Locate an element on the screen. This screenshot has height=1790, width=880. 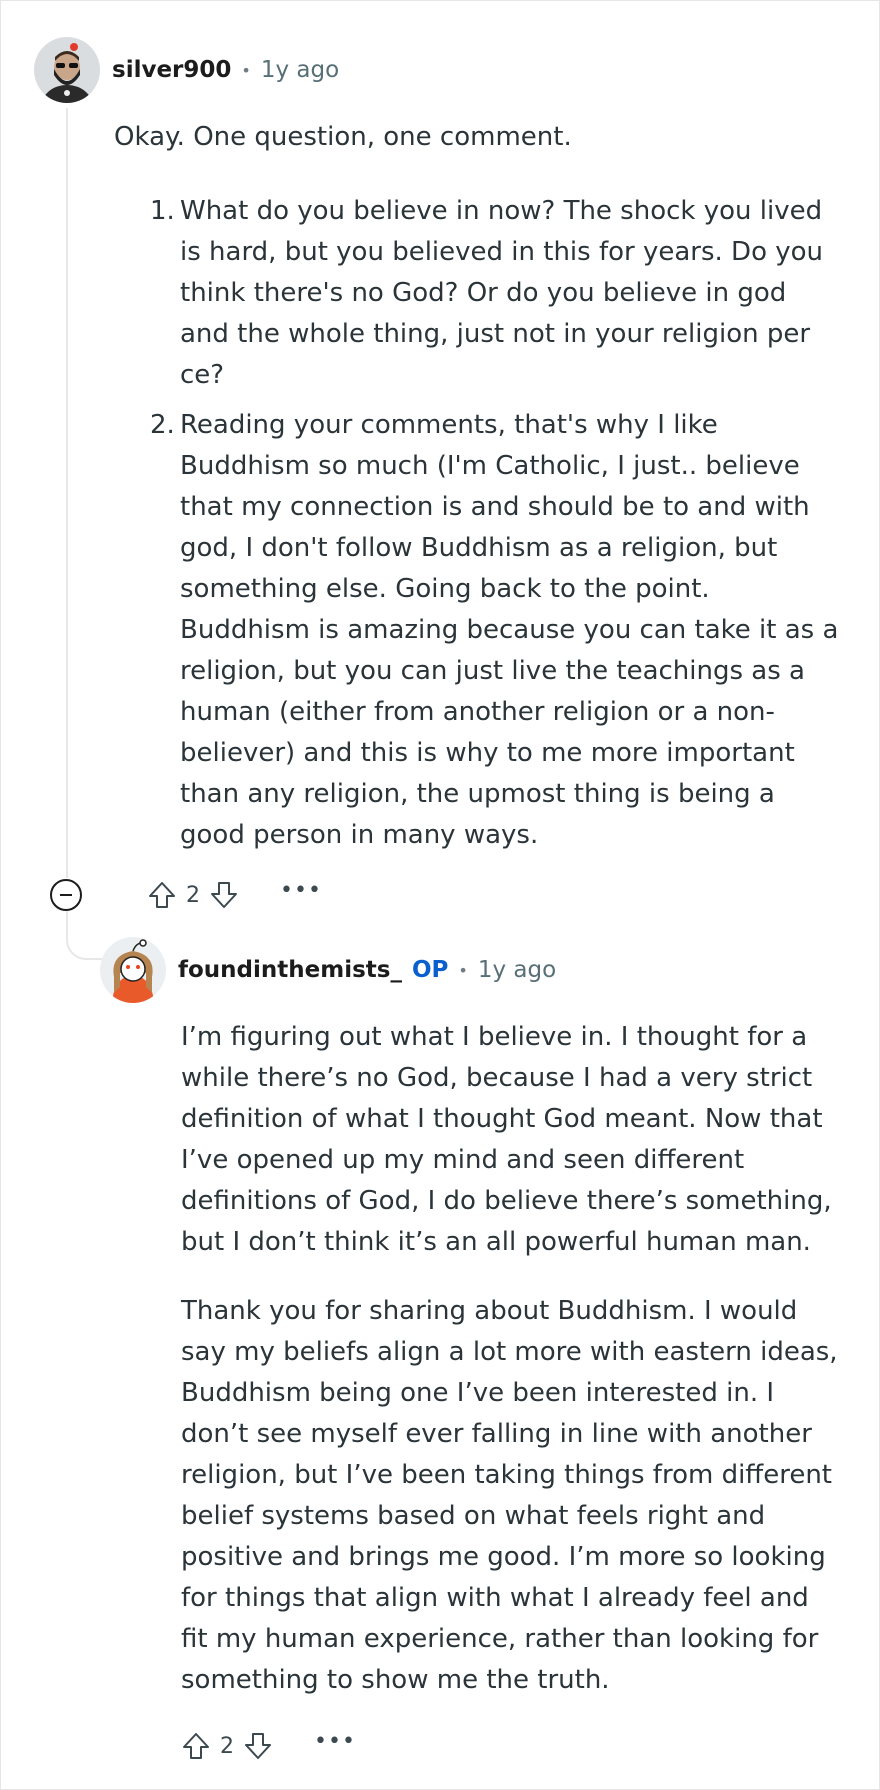
username-link: foundinthemists_ is located at coordinates (290, 970).